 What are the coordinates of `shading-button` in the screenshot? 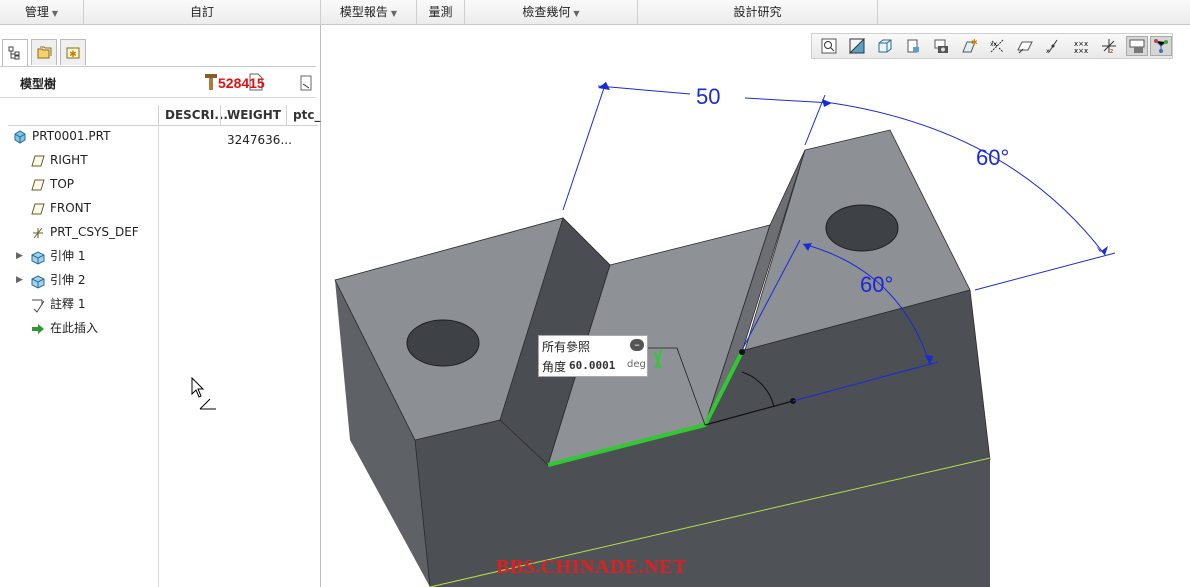 It's located at (857, 46).